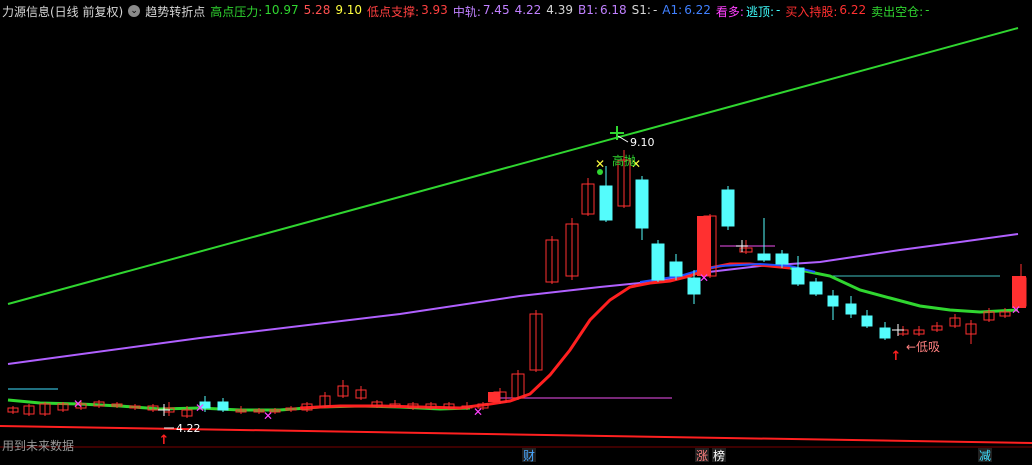  What do you see at coordinates (897, 11) in the screenshot?
I see `indicator-label-9: 卖出空仓:` at bounding box center [897, 11].